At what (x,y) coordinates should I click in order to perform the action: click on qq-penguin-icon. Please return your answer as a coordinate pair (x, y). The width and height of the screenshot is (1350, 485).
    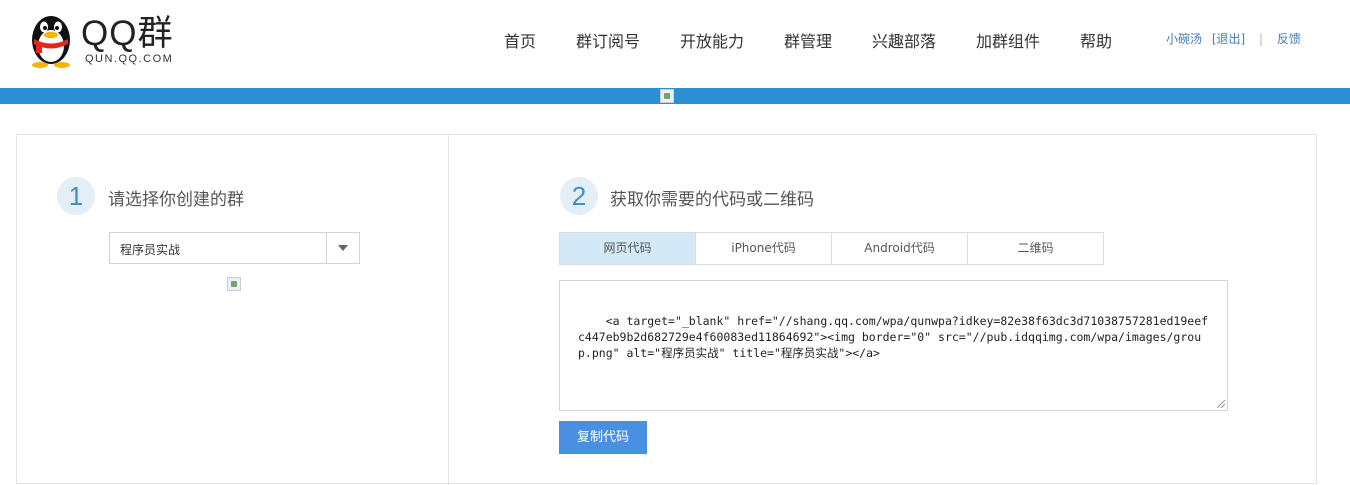
    Looking at the image, I should click on (51, 42).